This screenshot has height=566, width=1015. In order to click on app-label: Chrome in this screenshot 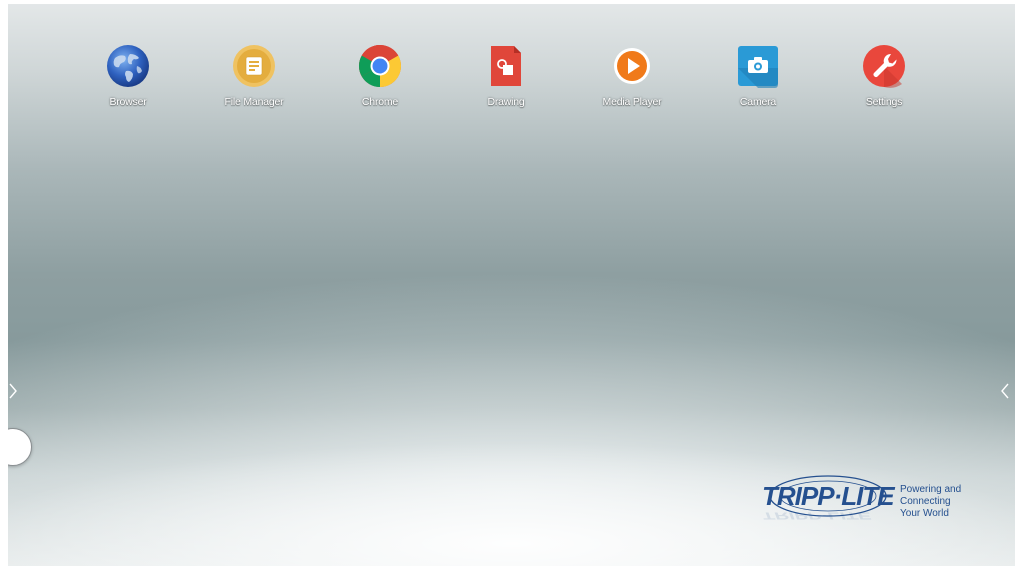, I will do `click(380, 102)`.